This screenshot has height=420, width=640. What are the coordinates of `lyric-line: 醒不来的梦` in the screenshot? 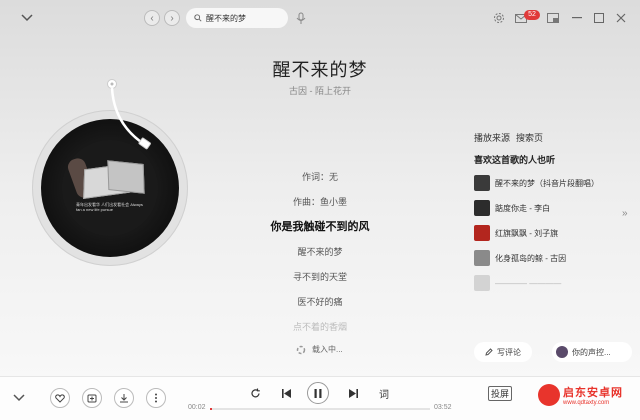 It's located at (320, 252).